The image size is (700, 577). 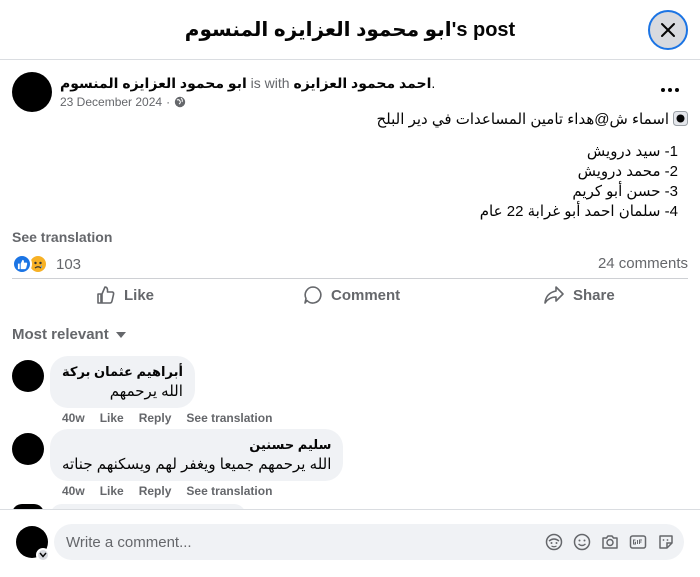 What do you see at coordinates (625, 191) in the screenshot?
I see `list-item: 3- حسن أبو كريم` at bounding box center [625, 191].